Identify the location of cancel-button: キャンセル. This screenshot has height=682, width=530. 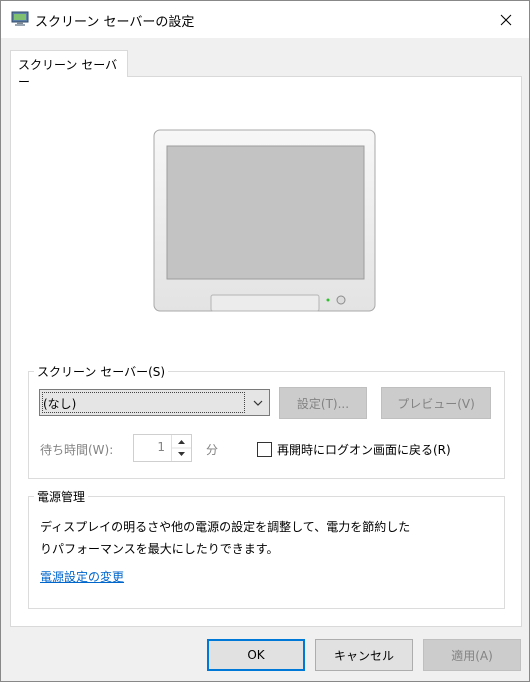
(364, 655).